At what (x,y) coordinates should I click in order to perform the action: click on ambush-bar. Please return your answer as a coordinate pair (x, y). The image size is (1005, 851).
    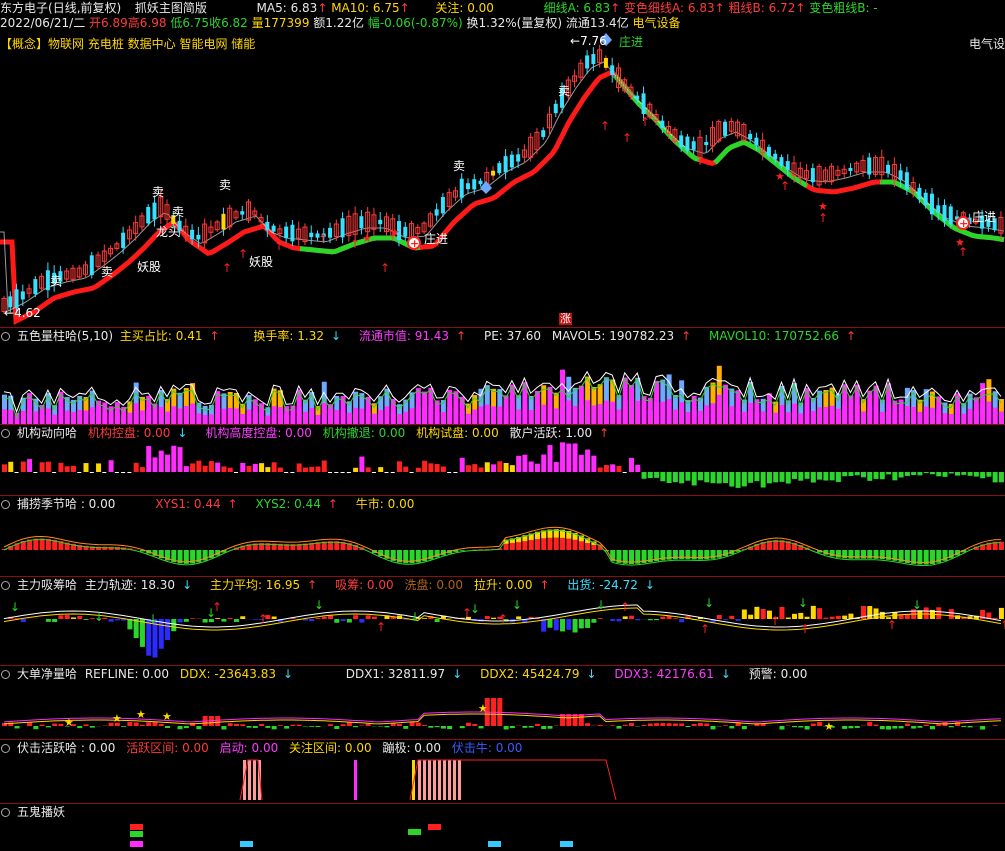
    Looking at the image, I should click on (444, 780).